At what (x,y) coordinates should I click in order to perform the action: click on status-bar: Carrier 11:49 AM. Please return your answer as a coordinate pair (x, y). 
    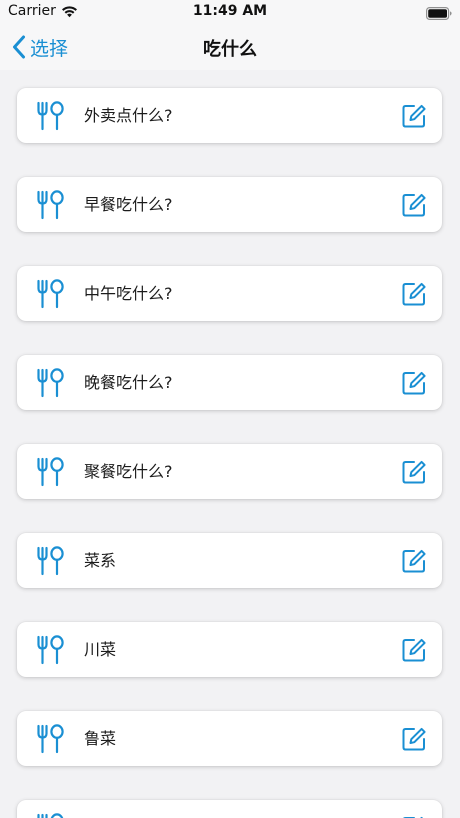
    Looking at the image, I should click on (230, 12).